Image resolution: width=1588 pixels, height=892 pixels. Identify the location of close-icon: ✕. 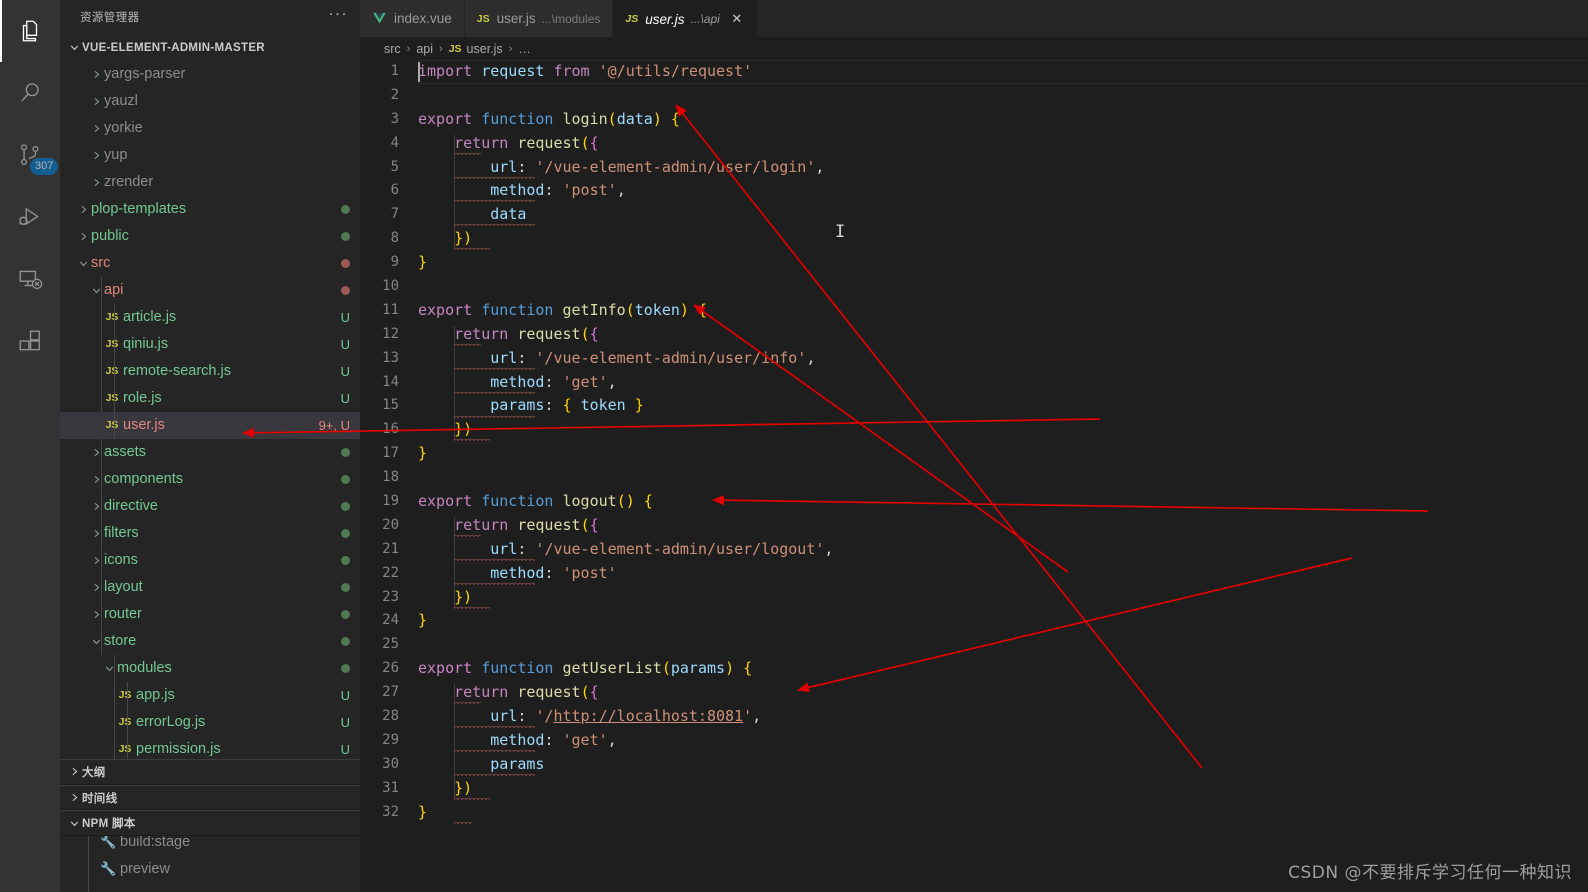
(737, 19).